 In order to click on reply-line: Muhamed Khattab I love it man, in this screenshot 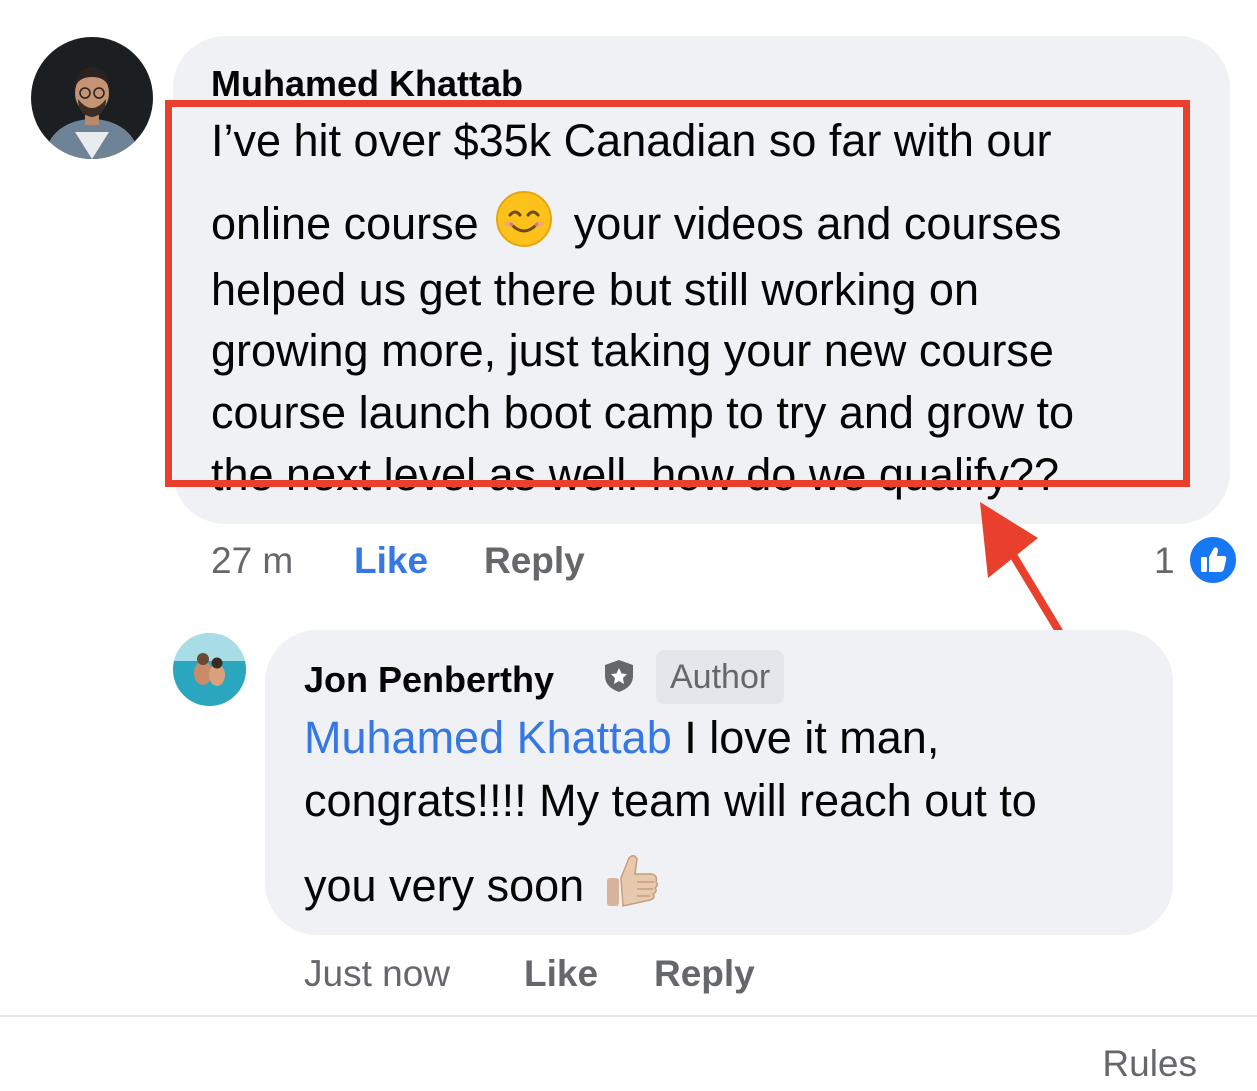, I will do `click(621, 738)`.